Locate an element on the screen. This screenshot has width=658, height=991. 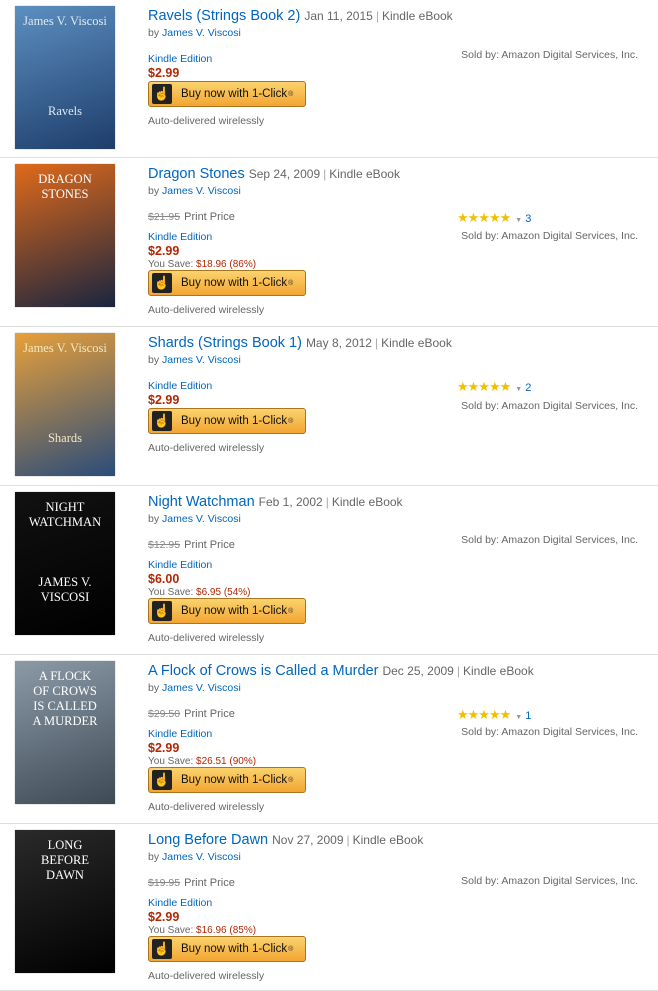
review-count-link: 3 is located at coordinates (528, 219).